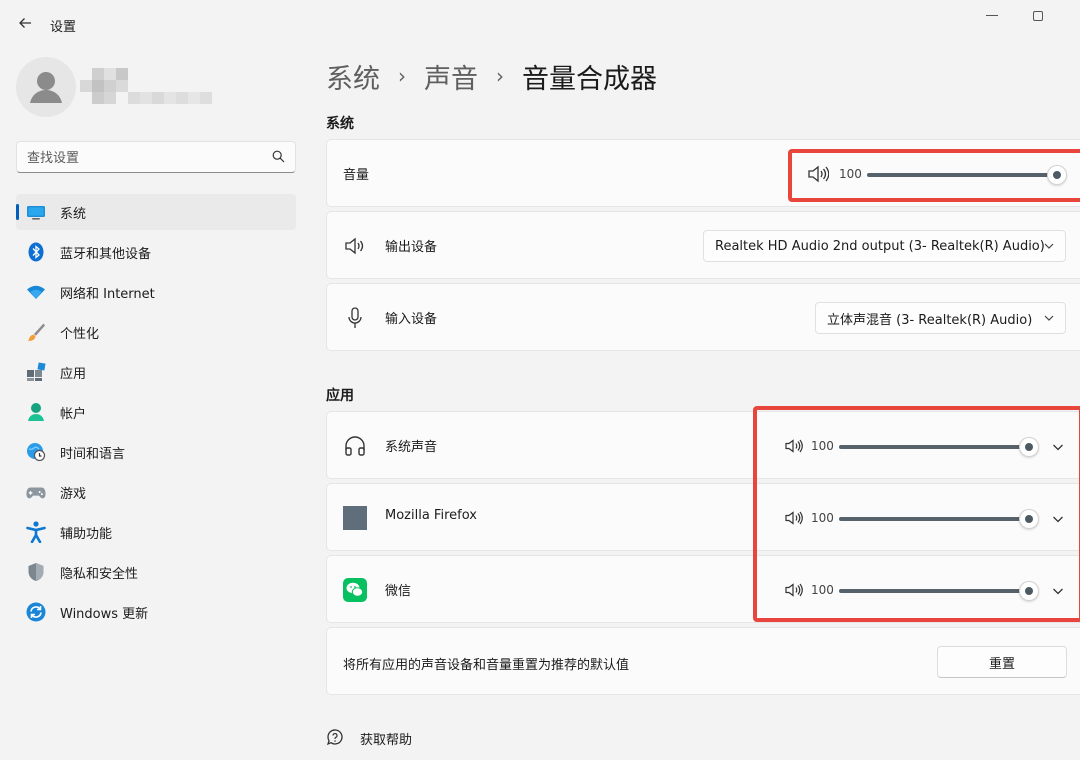 The image size is (1080, 760). Describe the element at coordinates (1038, 16) in the screenshot. I see `maximize-button` at that location.